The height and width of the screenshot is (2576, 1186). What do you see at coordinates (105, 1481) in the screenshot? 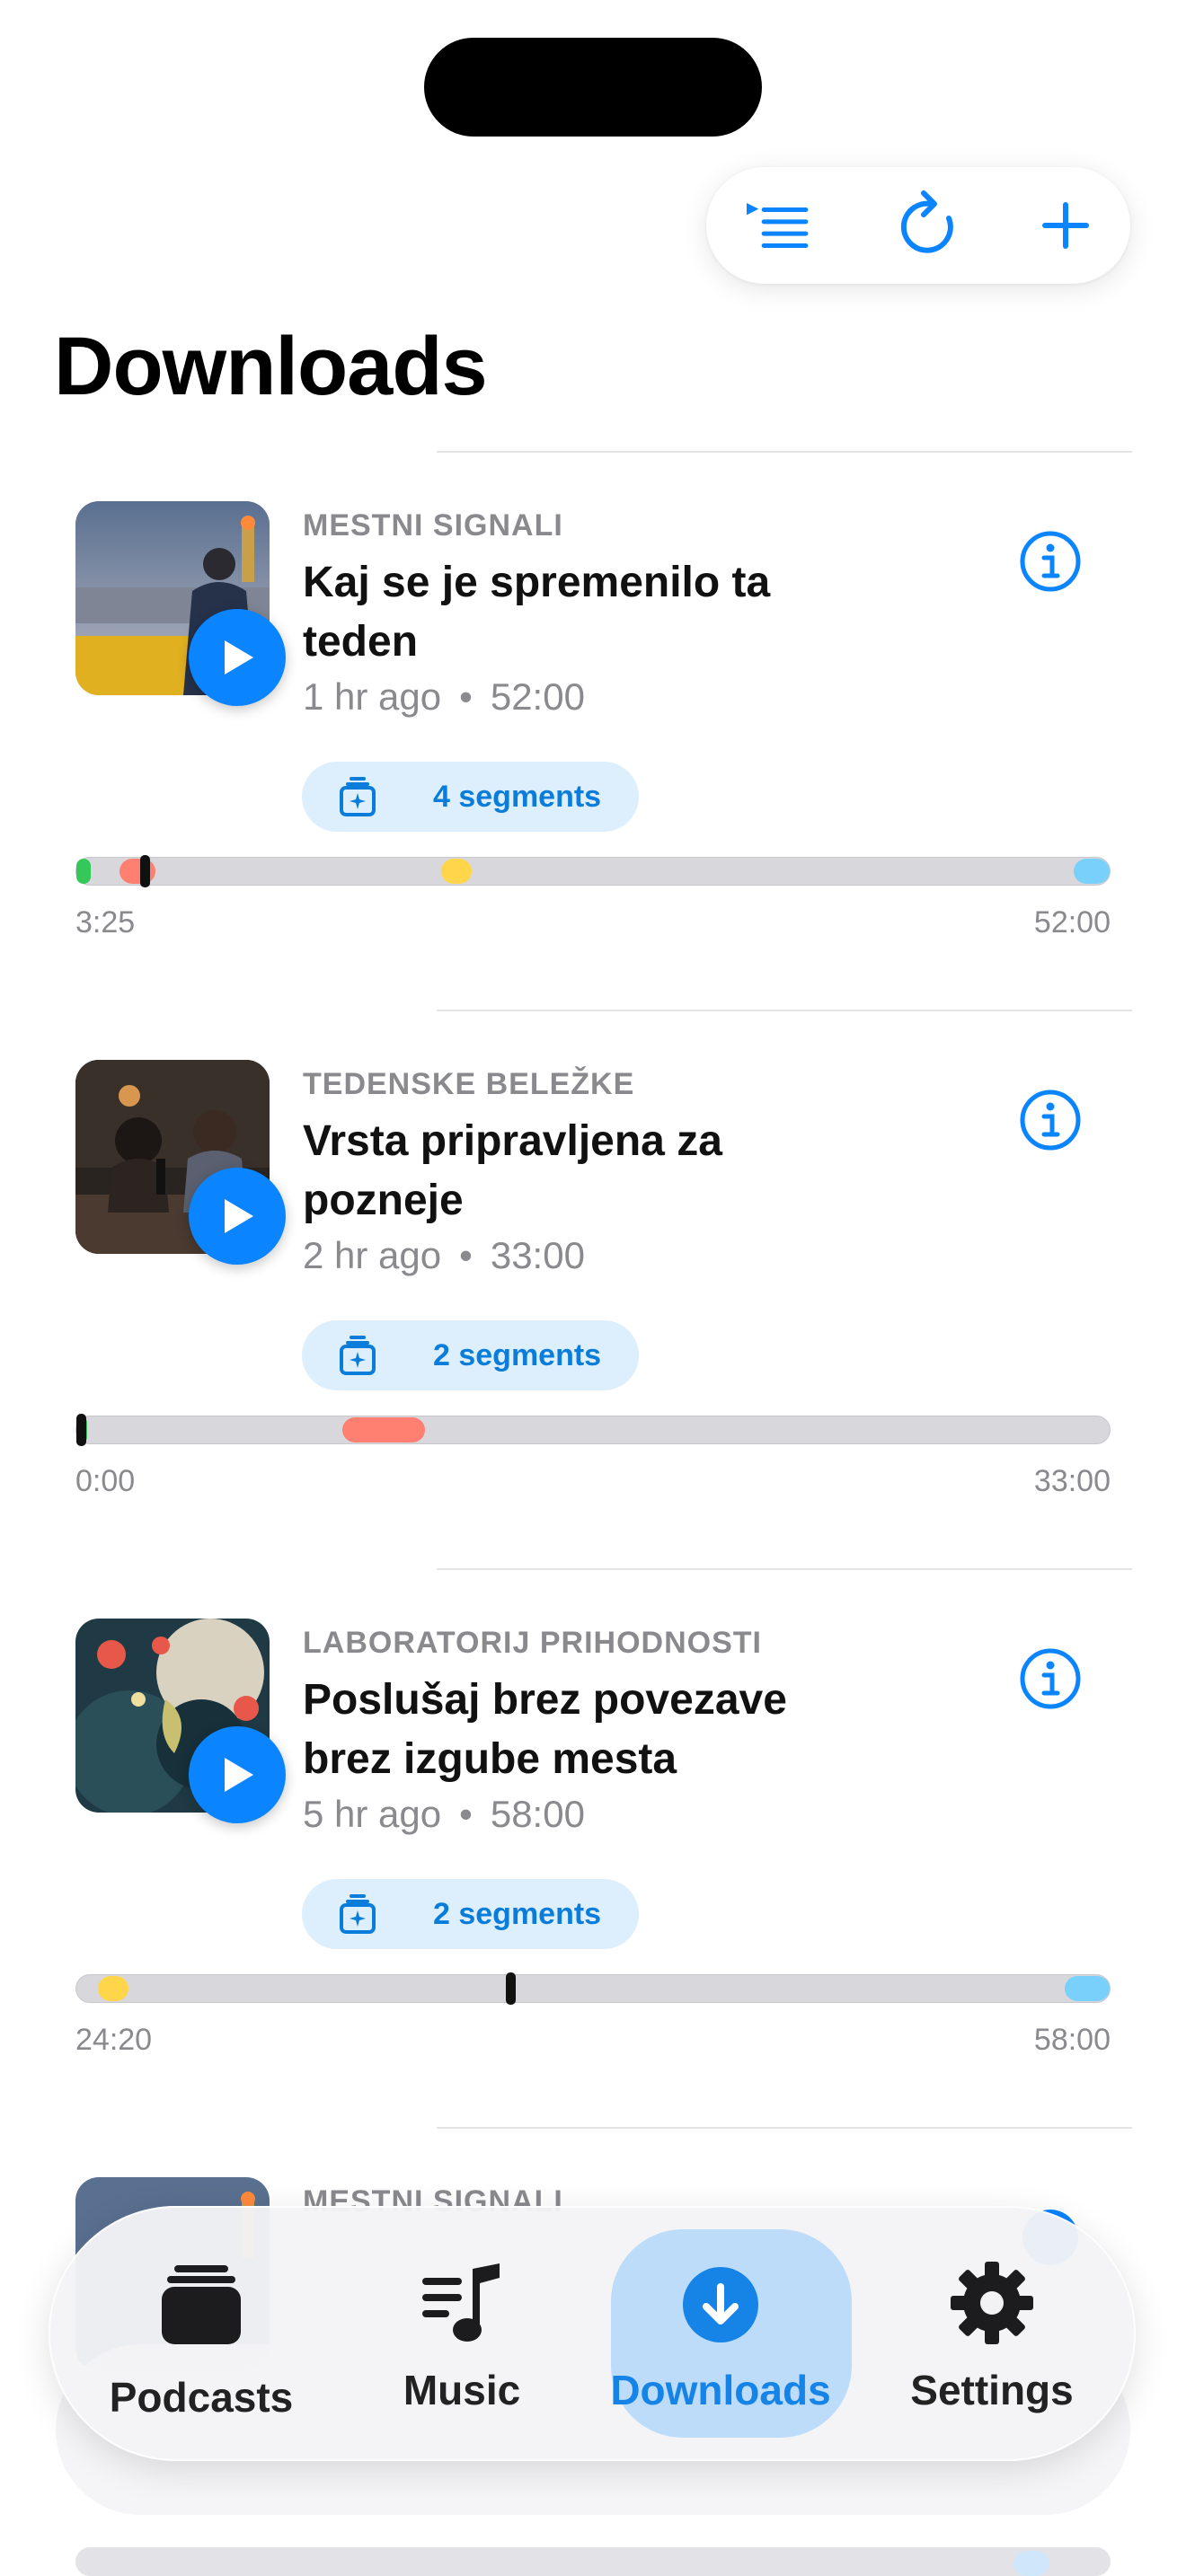
I see `time-position: 0:00` at bounding box center [105, 1481].